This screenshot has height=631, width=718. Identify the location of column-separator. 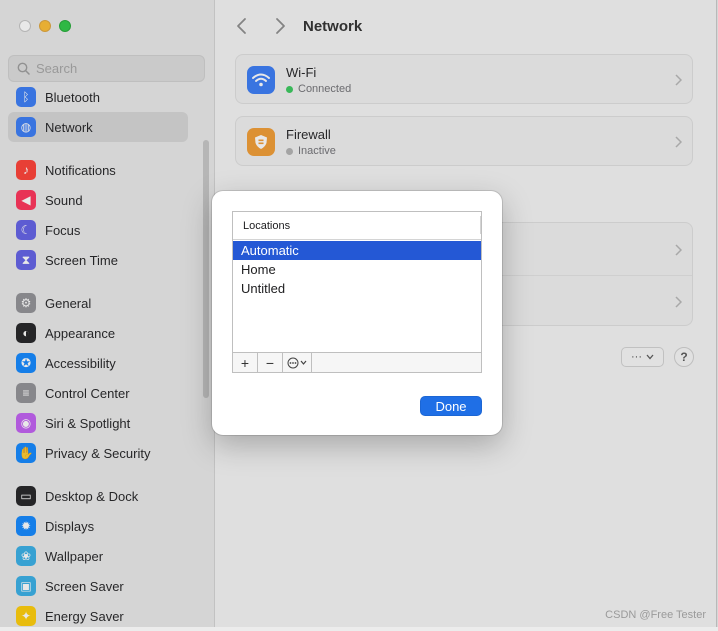
(480, 225).